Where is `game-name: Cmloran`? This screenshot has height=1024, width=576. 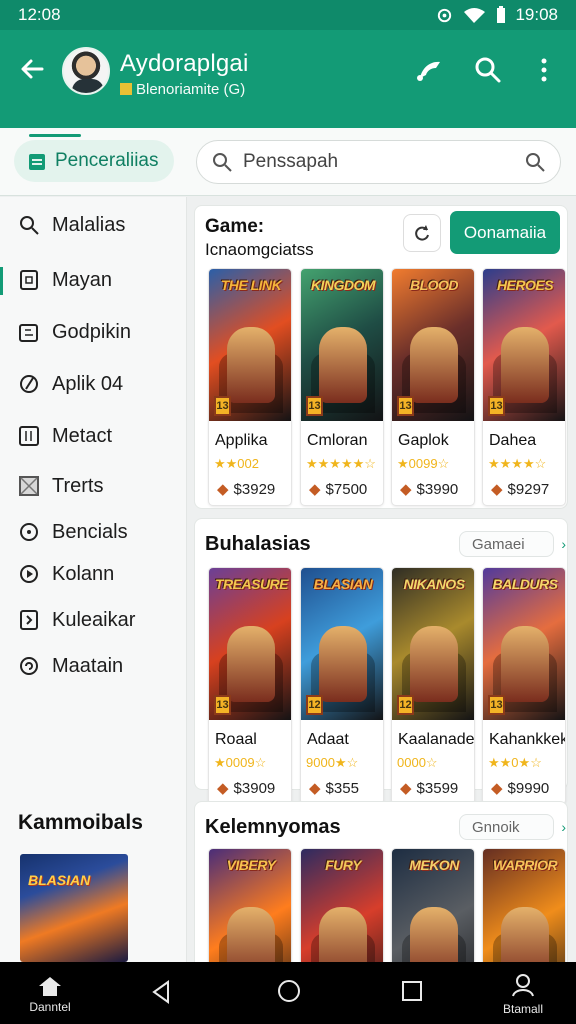
game-name: Cmloran is located at coordinates (337, 440).